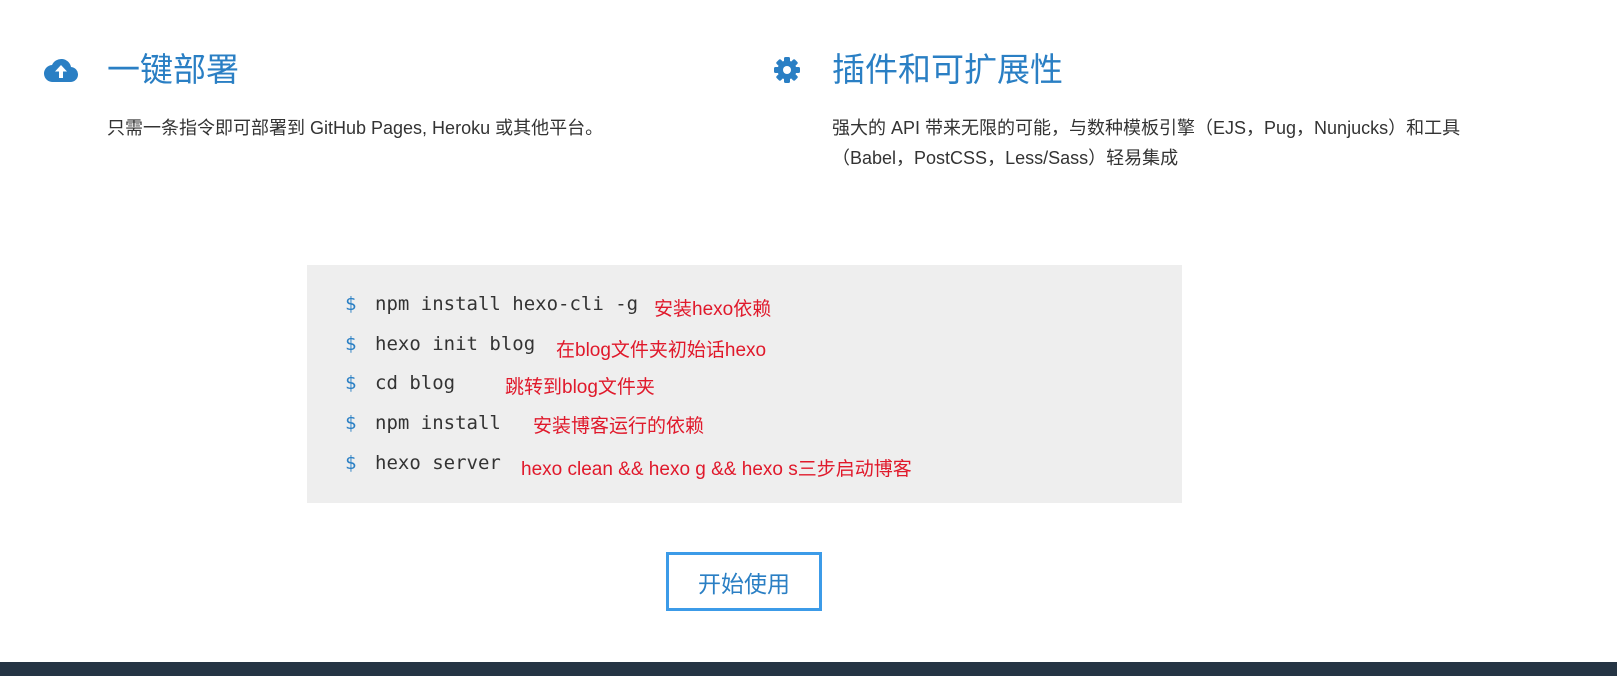  What do you see at coordinates (355, 128) in the screenshot?
I see `feature-description: 只需一条指令即可部署到 GitHub Pages, Heroku 或其他平台。` at bounding box center [355, 128].